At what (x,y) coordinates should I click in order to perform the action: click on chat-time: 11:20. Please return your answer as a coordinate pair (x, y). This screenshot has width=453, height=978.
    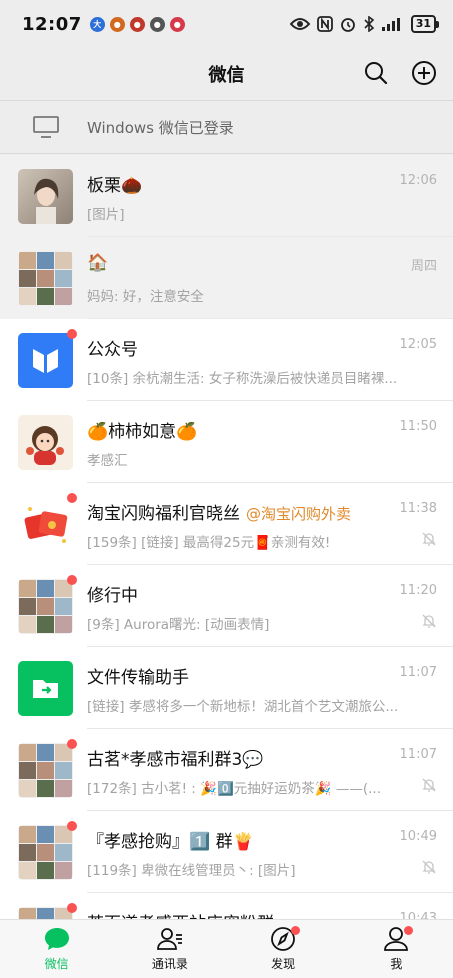
    Looking at the image, I should click on (418, 590).